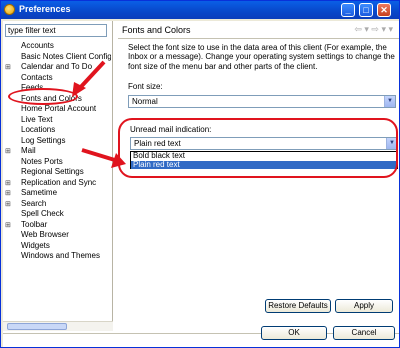  I want to click on tree-item: Accounts, so click(58, 46).